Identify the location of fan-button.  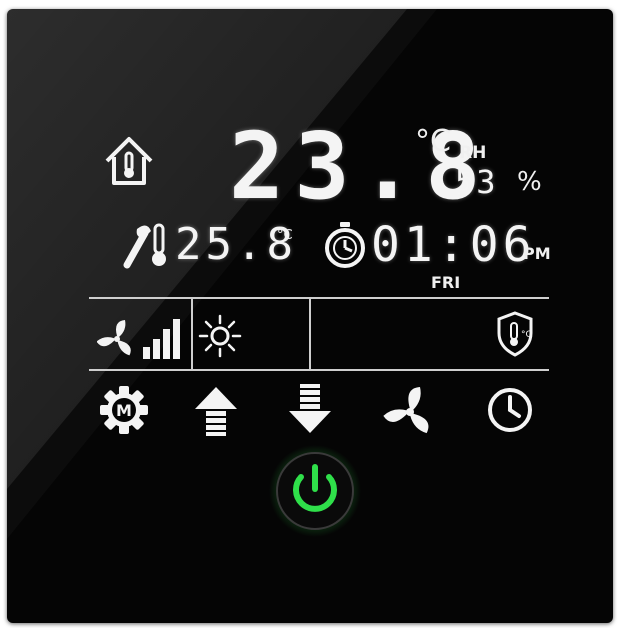
(410, 410).